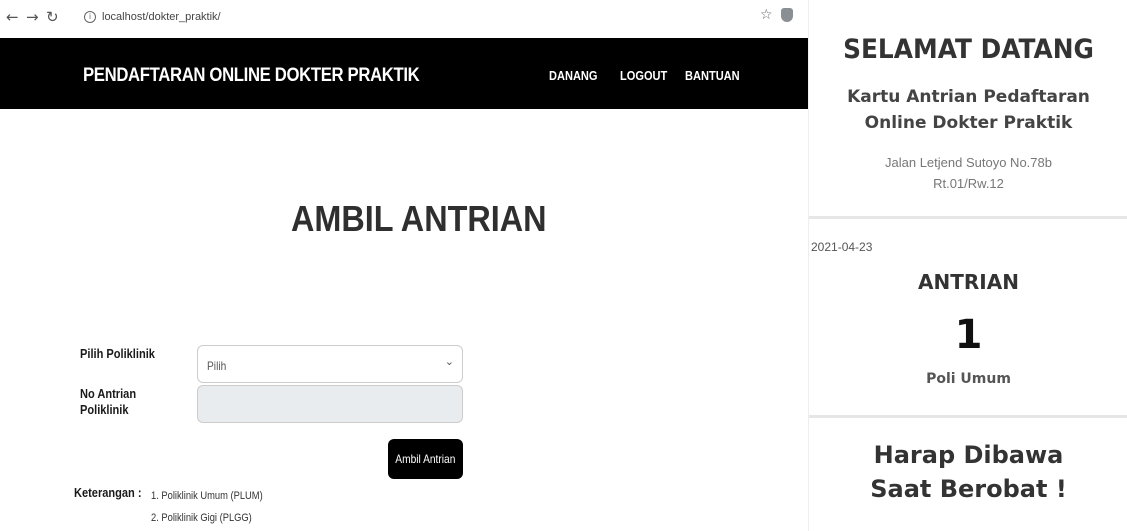 The image size is (1127, 531). I want to click on note-line1: Harap Dibawa, so click(968, 455).